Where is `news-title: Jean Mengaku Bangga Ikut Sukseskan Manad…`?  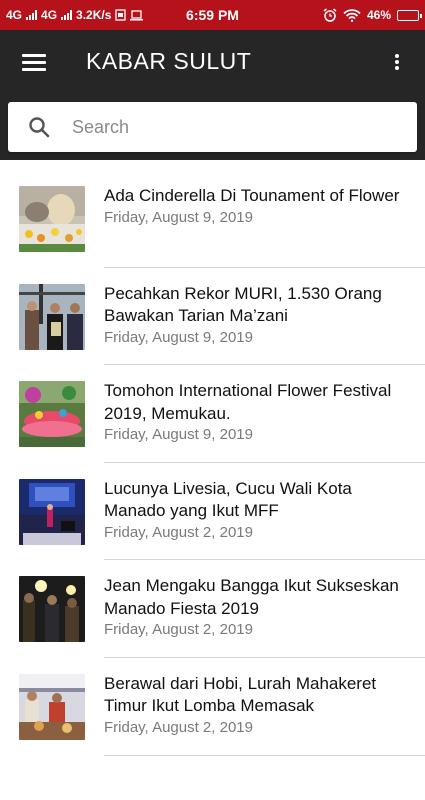 news-title: Jean Mengaku Bangga Ikut Sukseskan Manad… is located at coordinates (251, 597).